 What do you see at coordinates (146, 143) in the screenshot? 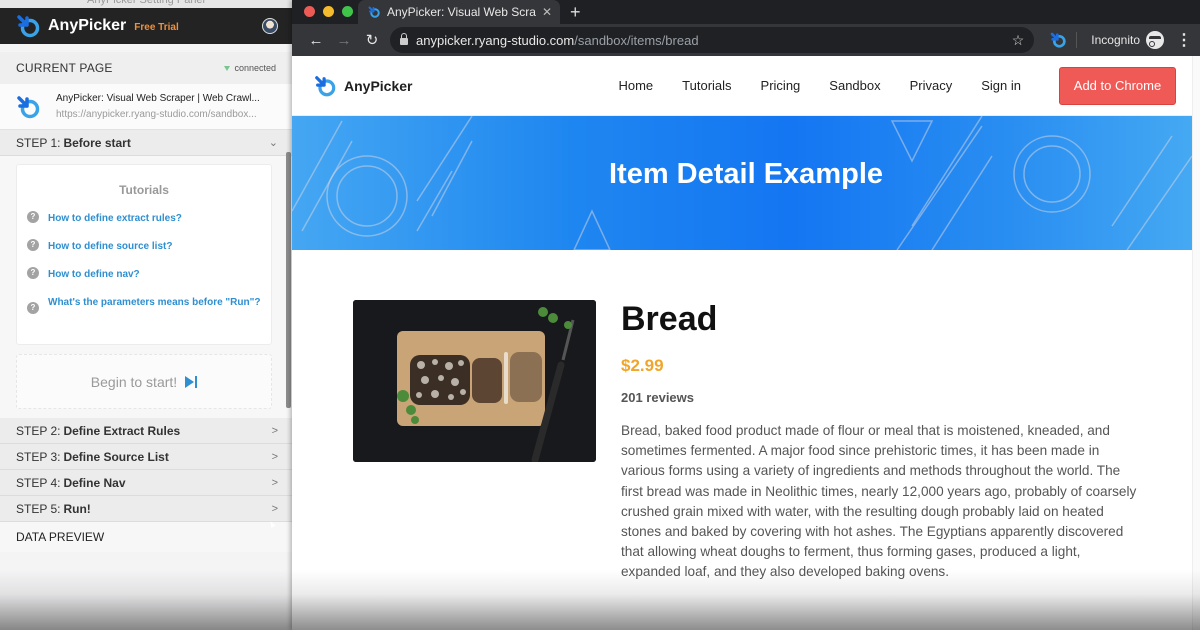
I see `step-1-header: STEP 1: Before start ⌄` at bounding box center [146, 143].